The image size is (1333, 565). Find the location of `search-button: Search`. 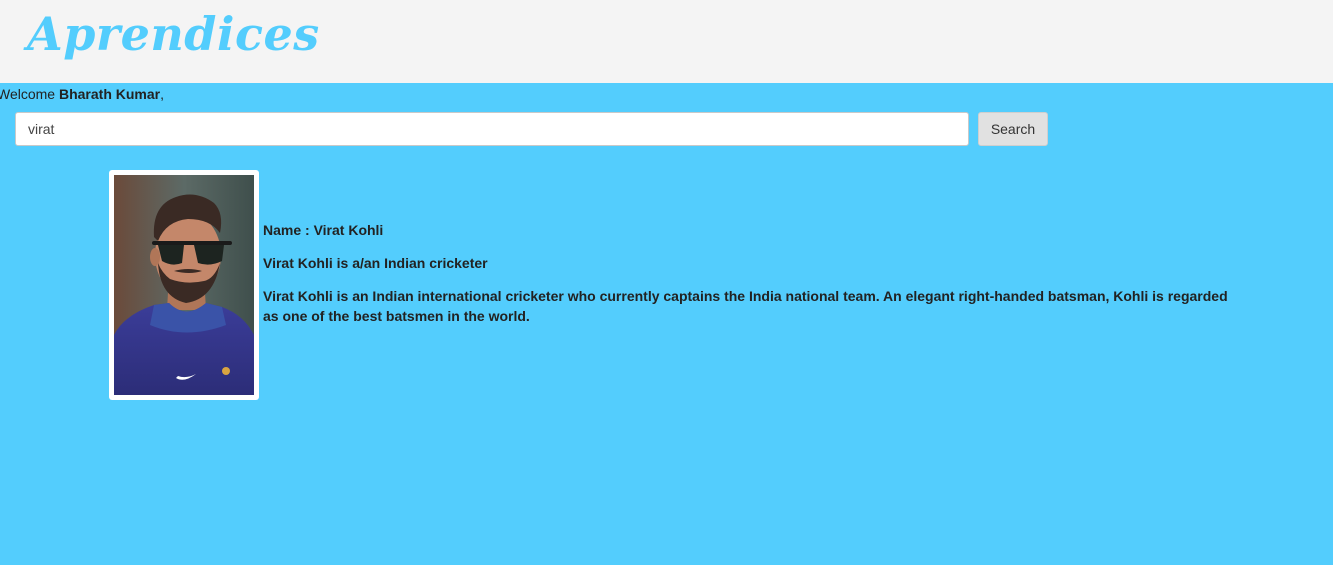

search-button: Search is located at coordinates (1013, 129).